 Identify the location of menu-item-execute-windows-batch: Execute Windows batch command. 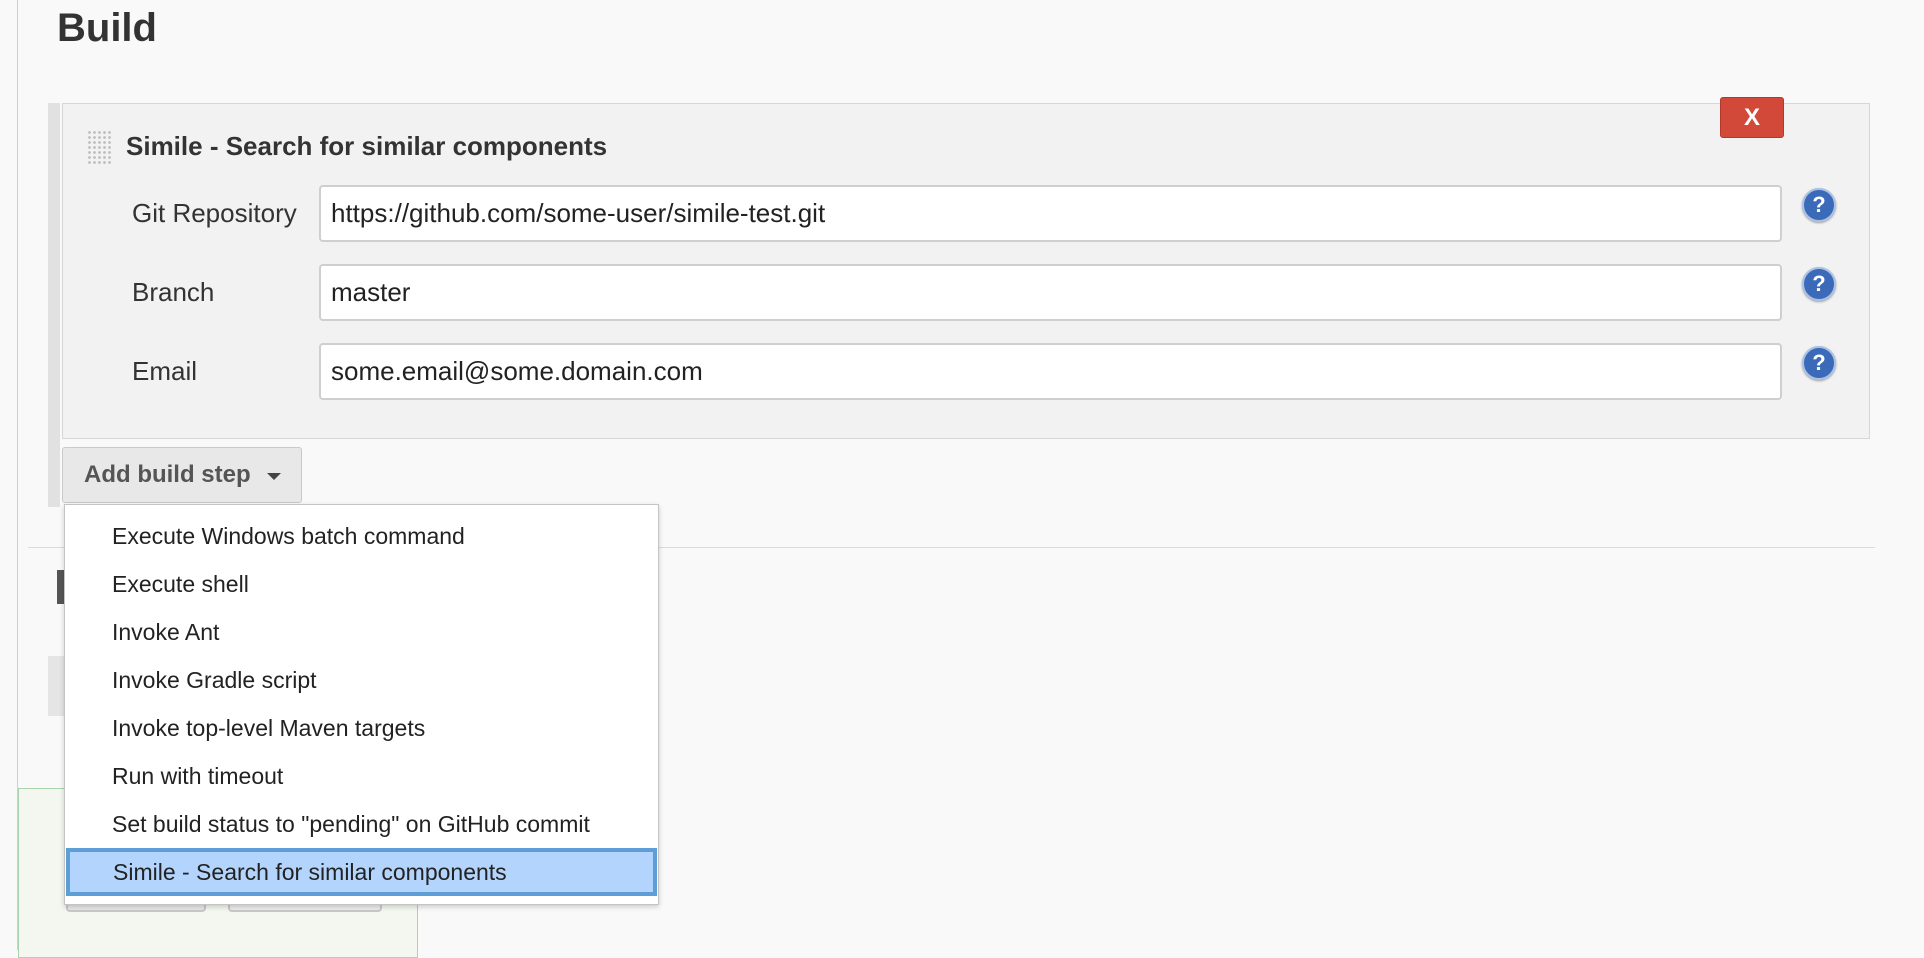
(361, 536).